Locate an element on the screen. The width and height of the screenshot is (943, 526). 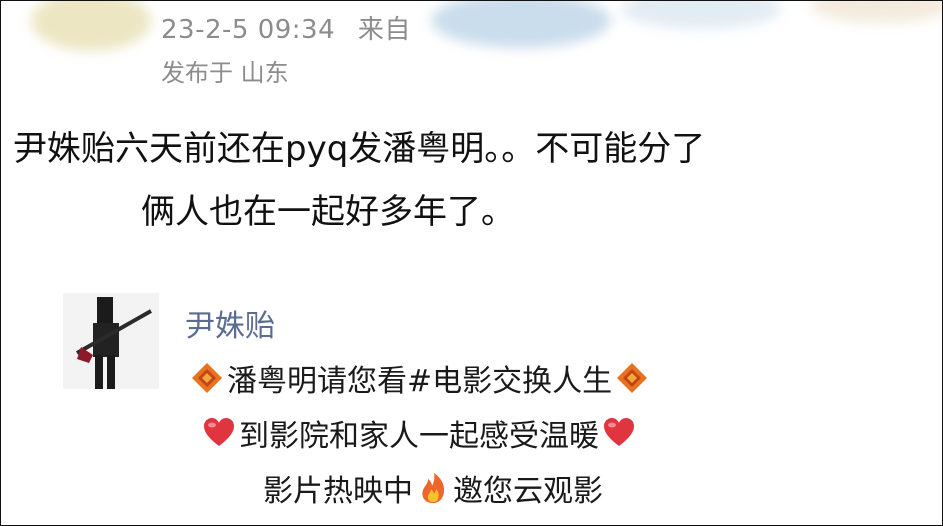
shared-line-3-text-b: 邀您云观影 is located at coordinates (528, 491).